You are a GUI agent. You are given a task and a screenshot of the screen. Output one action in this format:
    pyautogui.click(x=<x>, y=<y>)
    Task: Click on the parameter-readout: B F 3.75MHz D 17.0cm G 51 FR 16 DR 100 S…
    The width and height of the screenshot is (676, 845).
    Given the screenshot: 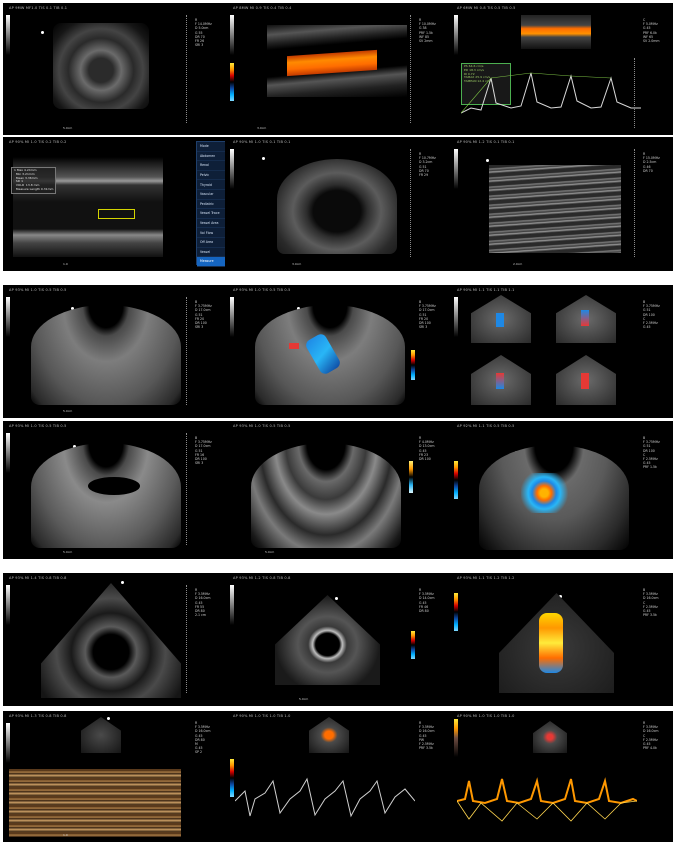 What is the action you would take?
    pyautogui.click(x=203, y=451)
    